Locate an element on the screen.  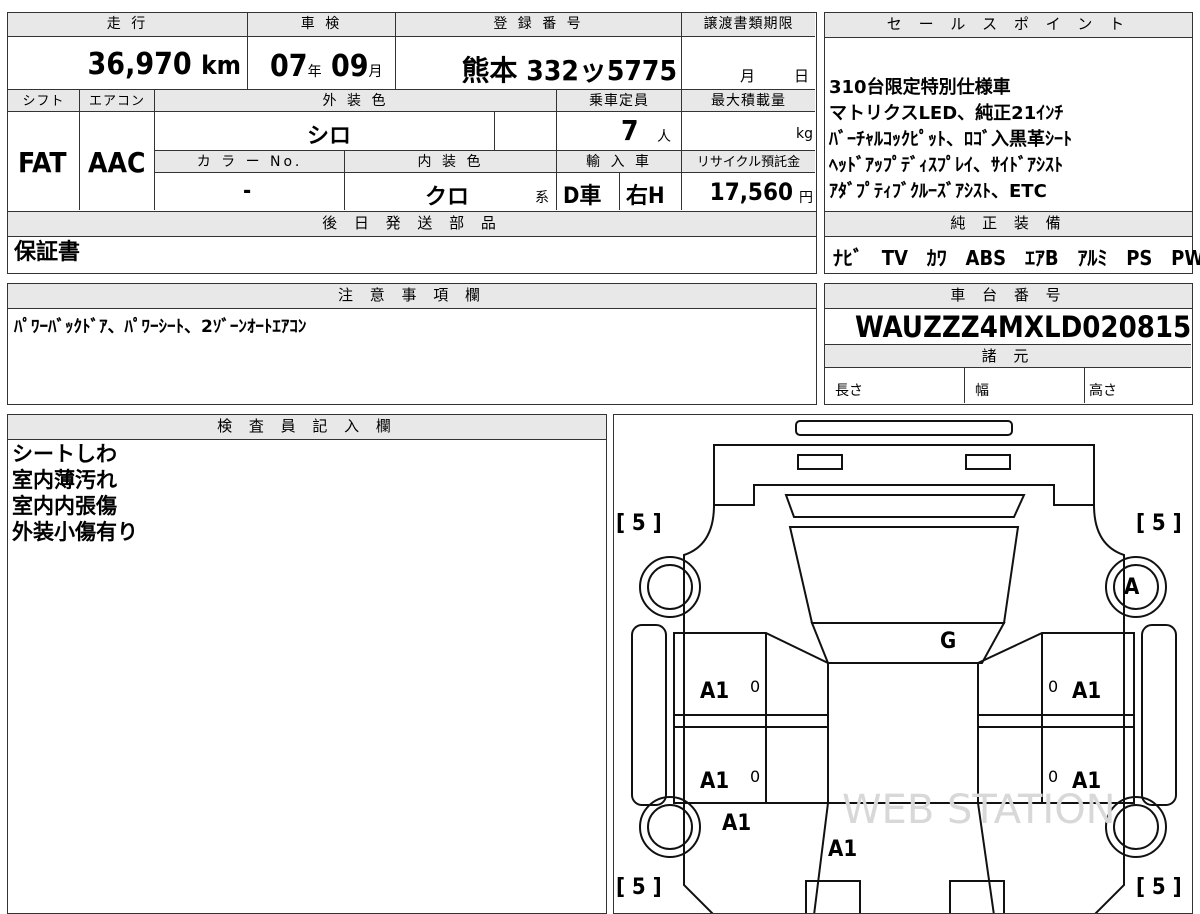
equipment-item: ABS is located at coordinates (986, 258).